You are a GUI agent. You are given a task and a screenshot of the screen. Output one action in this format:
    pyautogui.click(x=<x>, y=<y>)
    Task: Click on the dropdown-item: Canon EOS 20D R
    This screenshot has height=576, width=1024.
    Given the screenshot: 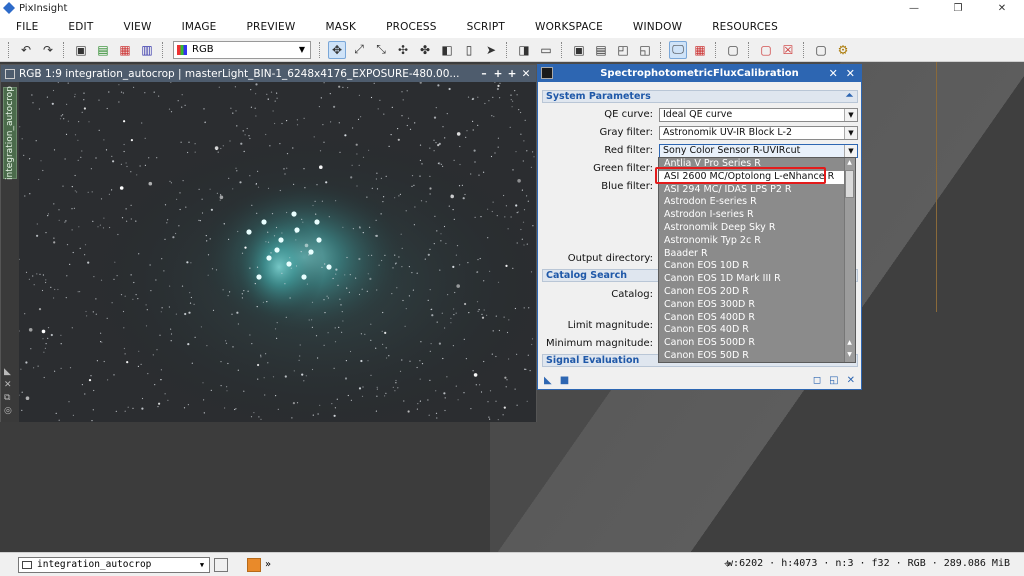 What is the action you would take?
    pyautogui.click(x=751, y=292)
    